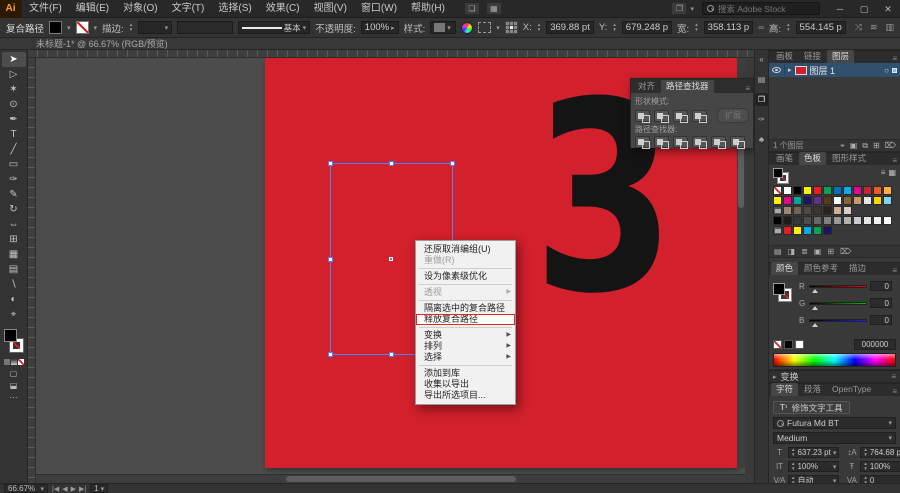 This screenshot has width=900, height=493. Describe the element at coordinates (838, 288) in the screenshot. I see `r-slider` at that location.